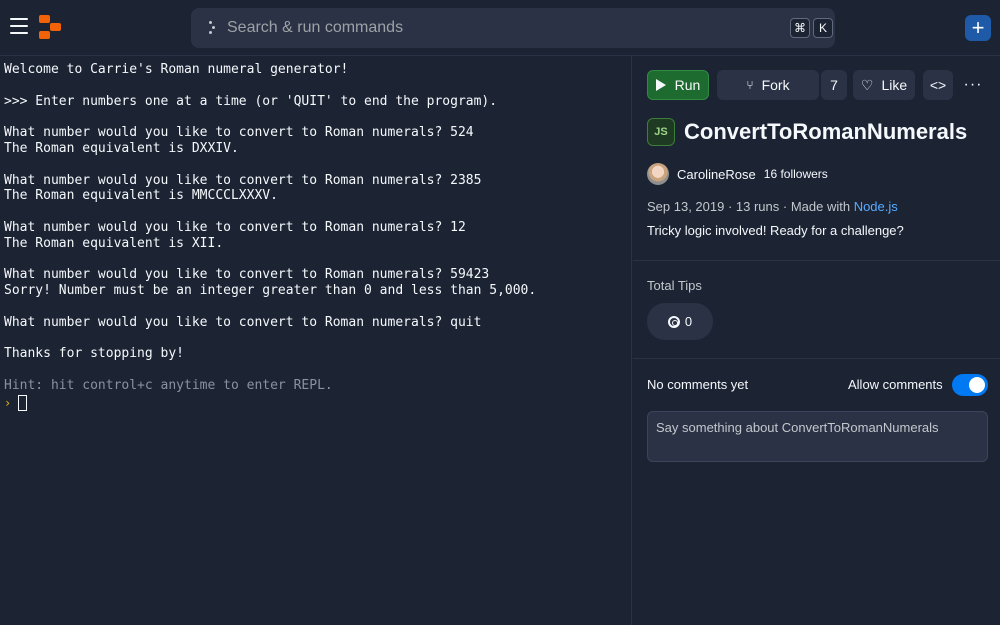 The height and width of the screenshot is (625, 1000). I want to click on nodejs-language-icon: JS, so click(661, 132).